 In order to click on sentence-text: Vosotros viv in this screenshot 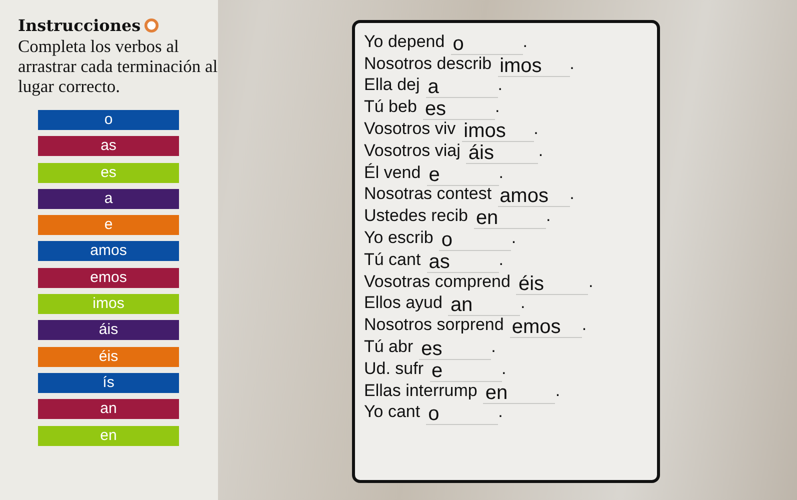, I will do `click(410, 128)`.